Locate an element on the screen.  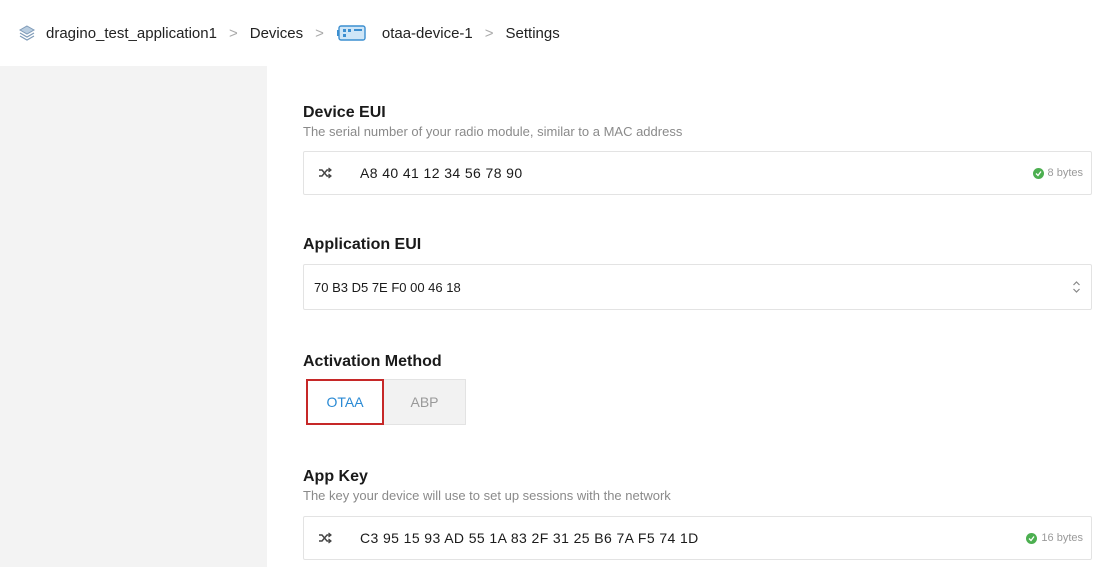
breadcrumb-item-device: otaa-device-1 is located at coordinates (404, 33).